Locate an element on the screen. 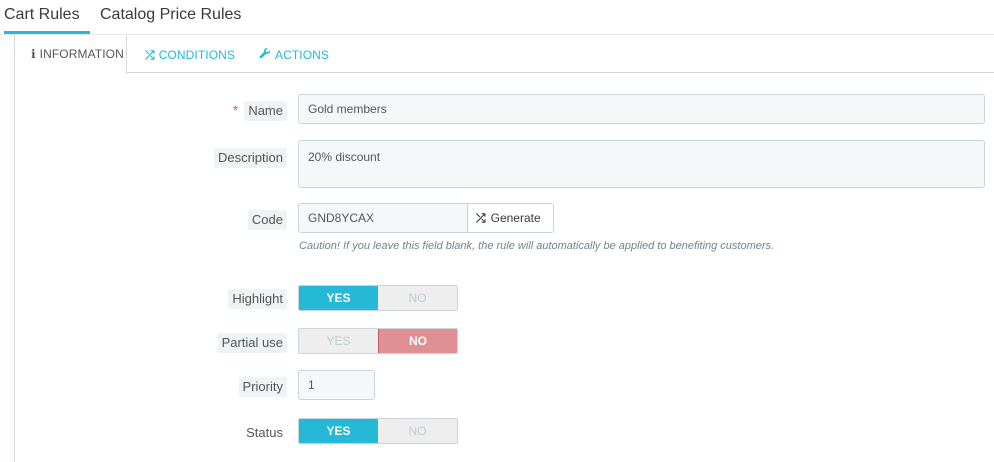 The width and height of the screenshot is (994, 462). tab-actions-label: ACTIONS is located at coordinates (302, 54).